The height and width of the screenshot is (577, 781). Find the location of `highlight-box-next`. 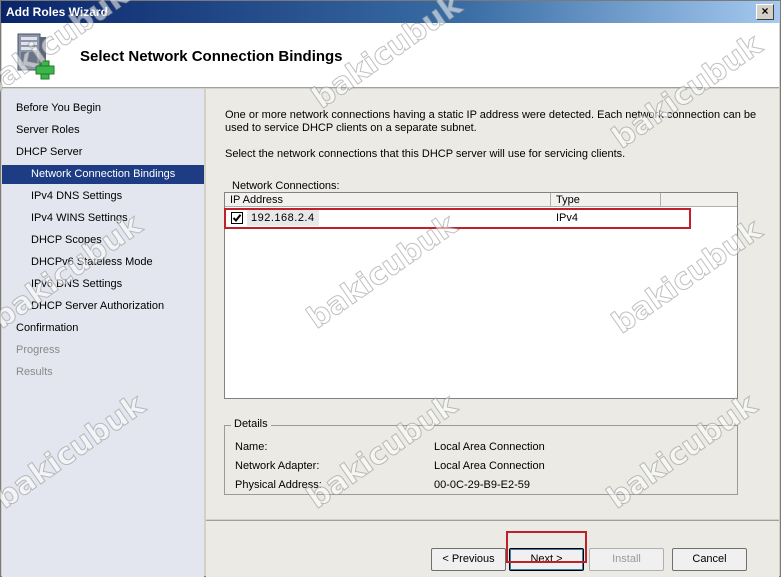

highlight-box-next is located at coordinates (546, 547).